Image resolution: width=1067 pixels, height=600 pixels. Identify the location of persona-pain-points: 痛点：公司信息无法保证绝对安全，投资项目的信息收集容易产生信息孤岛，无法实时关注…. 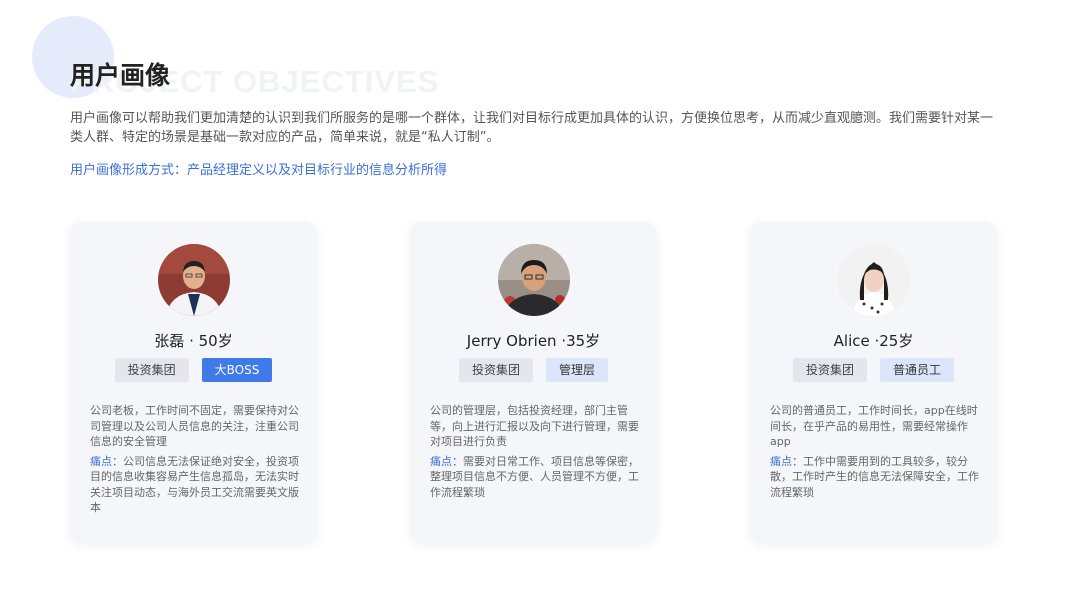
(195, 485).